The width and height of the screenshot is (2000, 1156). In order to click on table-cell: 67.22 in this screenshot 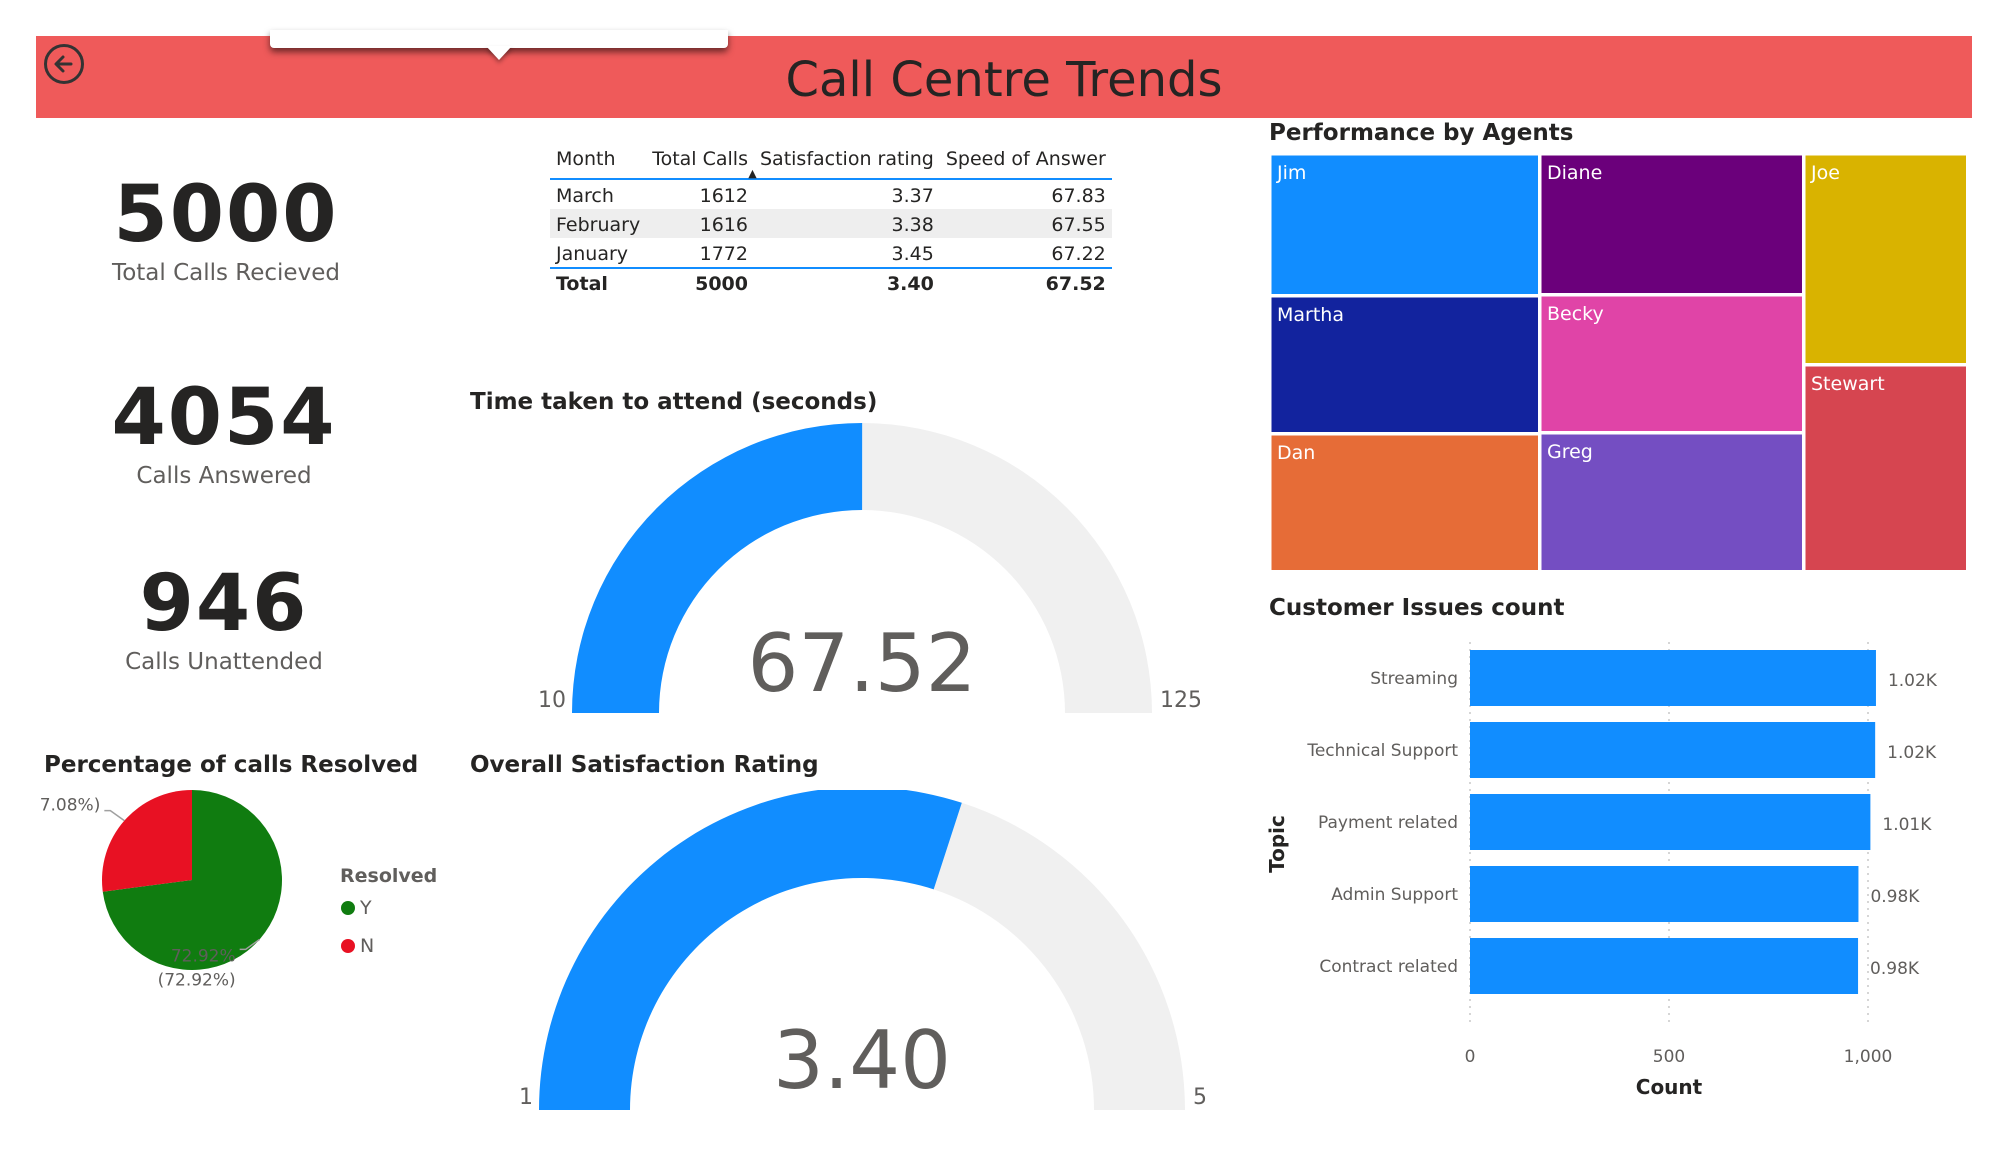, I will do `click(1078, 254)`.